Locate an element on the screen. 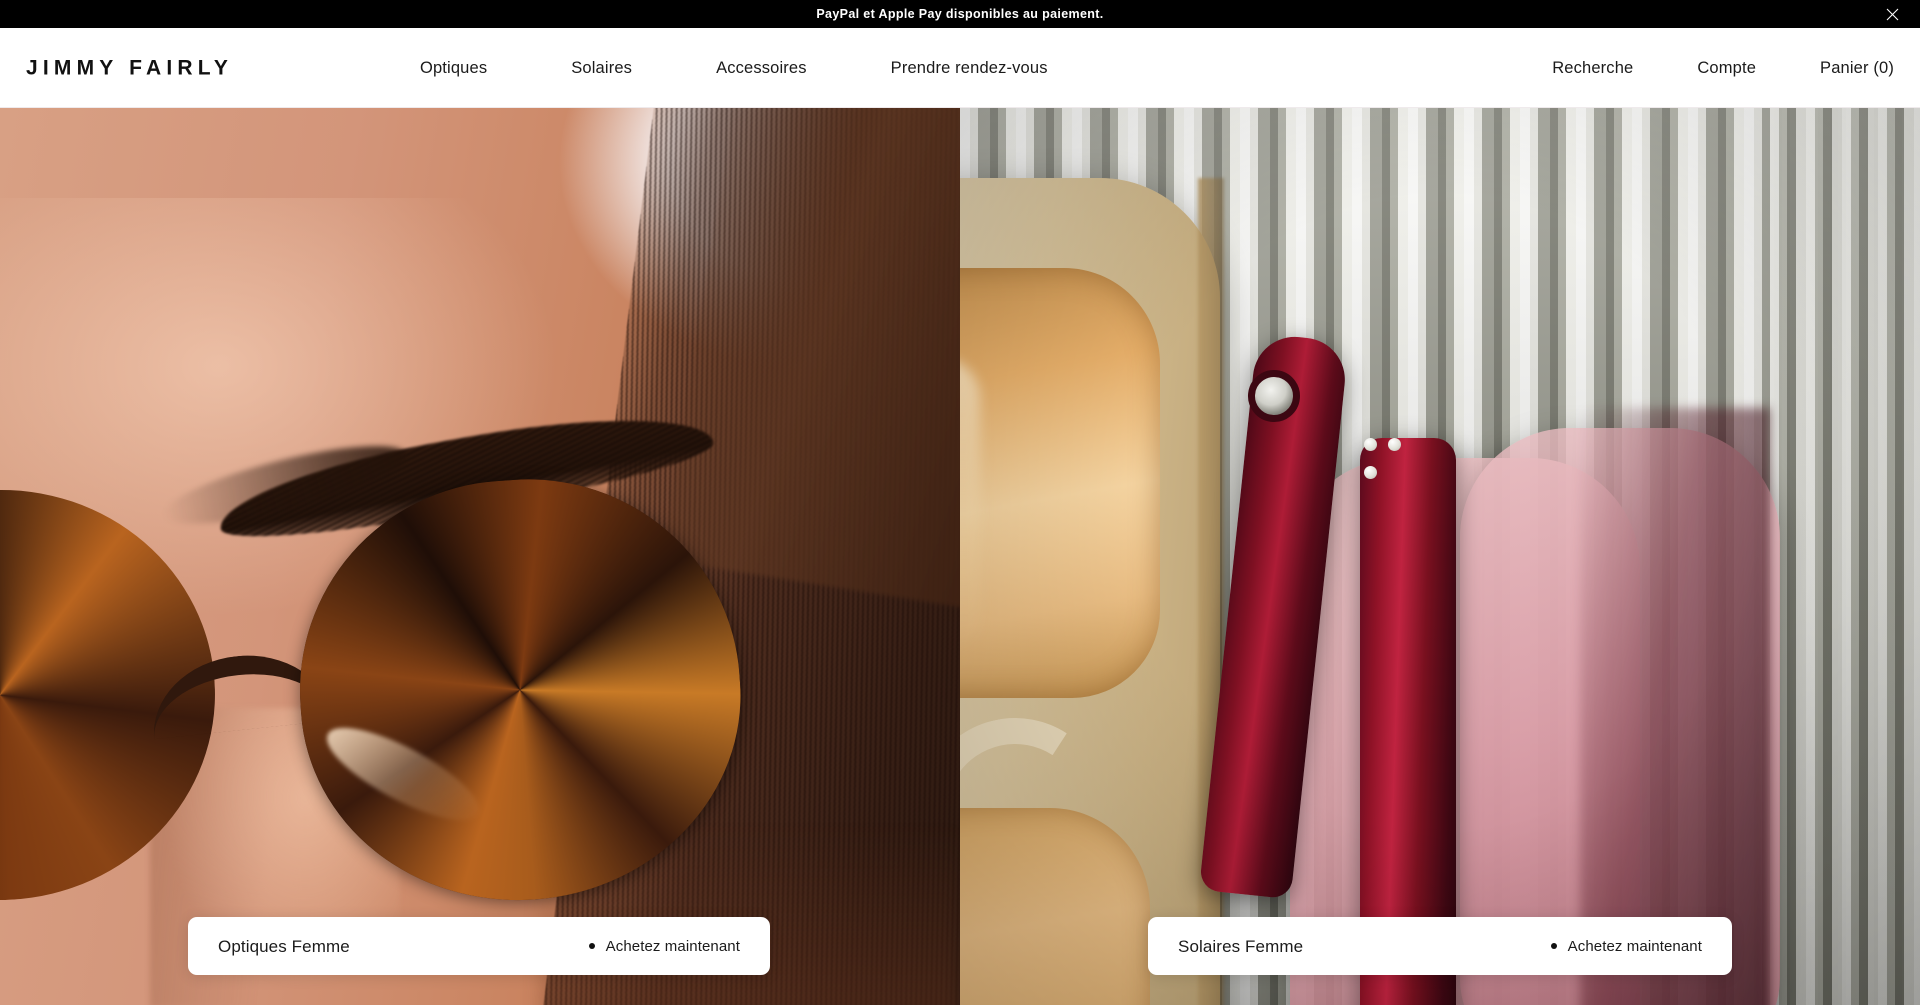 This screenshot has width=1920, height=1005. promo-card-title: Optiques Femme is located at coordinates (284, 946).